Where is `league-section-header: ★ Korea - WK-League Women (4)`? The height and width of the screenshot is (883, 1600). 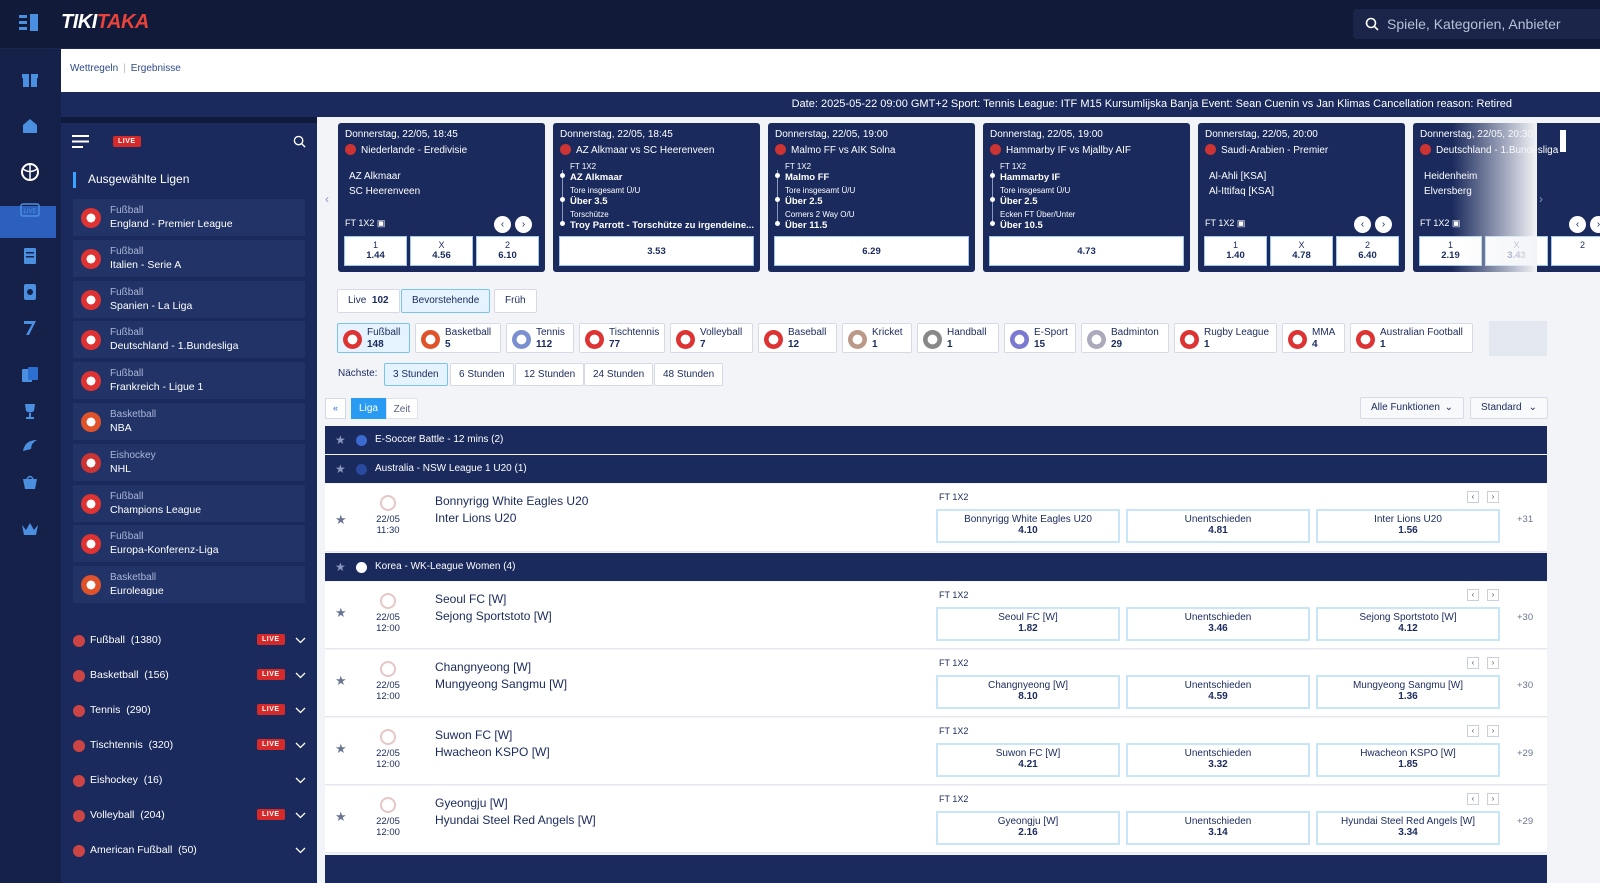 league-section-header: ★ Korea - WK-League Women (4) is located at coordinates (936, 567).